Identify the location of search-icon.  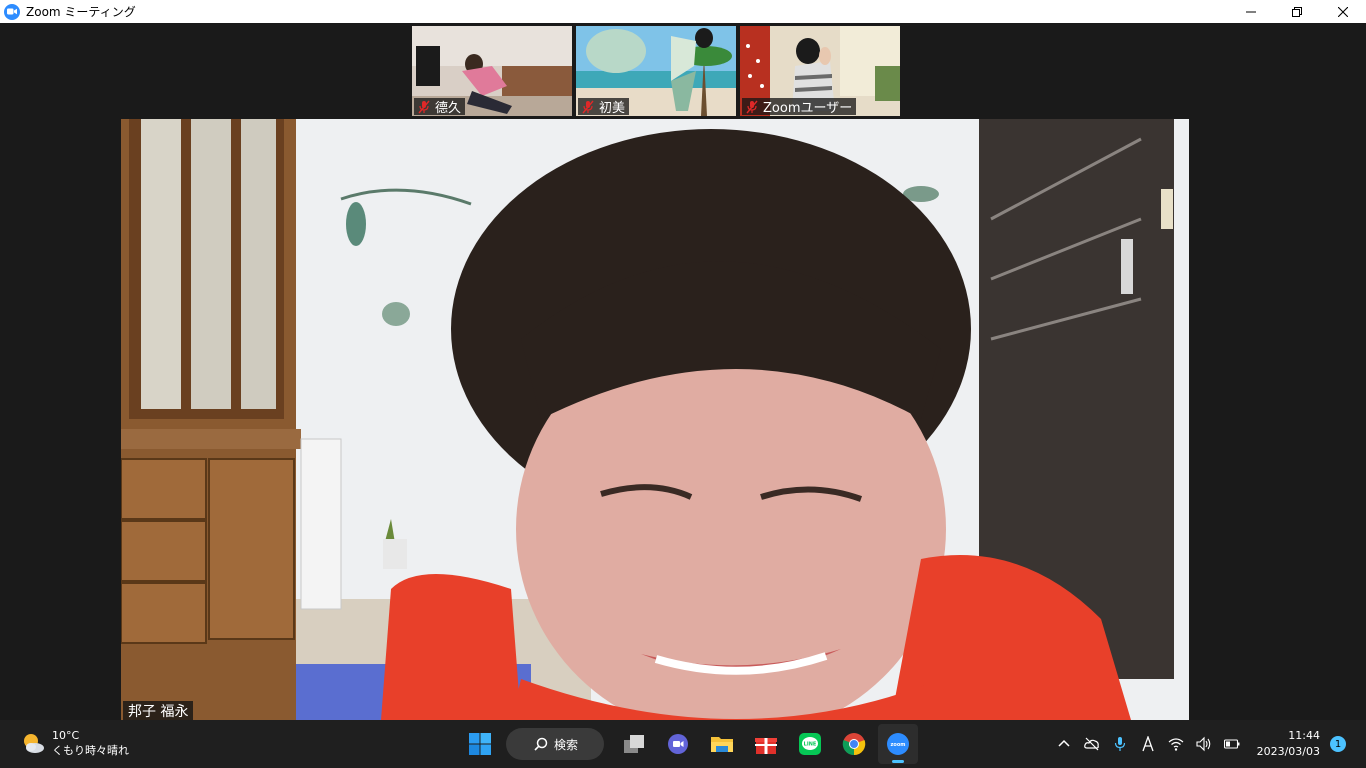
(541, 744).